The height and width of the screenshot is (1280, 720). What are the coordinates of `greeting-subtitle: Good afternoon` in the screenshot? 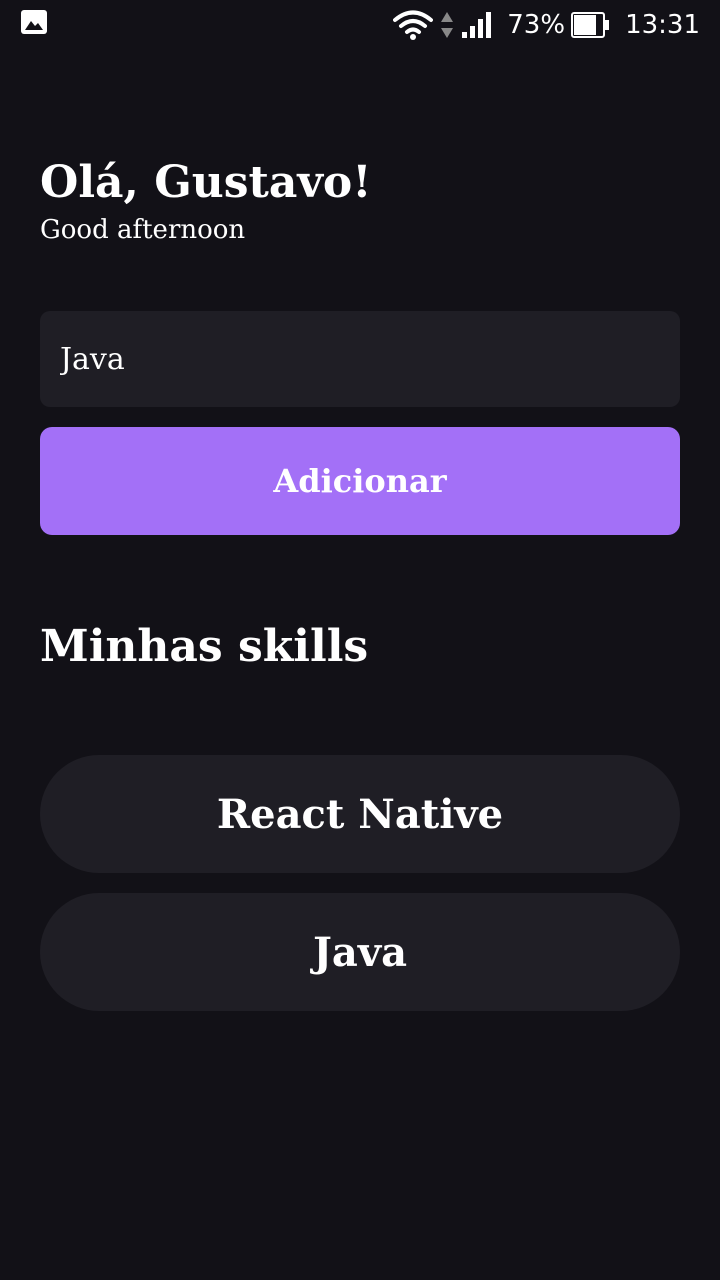 It's located at (143, 230).